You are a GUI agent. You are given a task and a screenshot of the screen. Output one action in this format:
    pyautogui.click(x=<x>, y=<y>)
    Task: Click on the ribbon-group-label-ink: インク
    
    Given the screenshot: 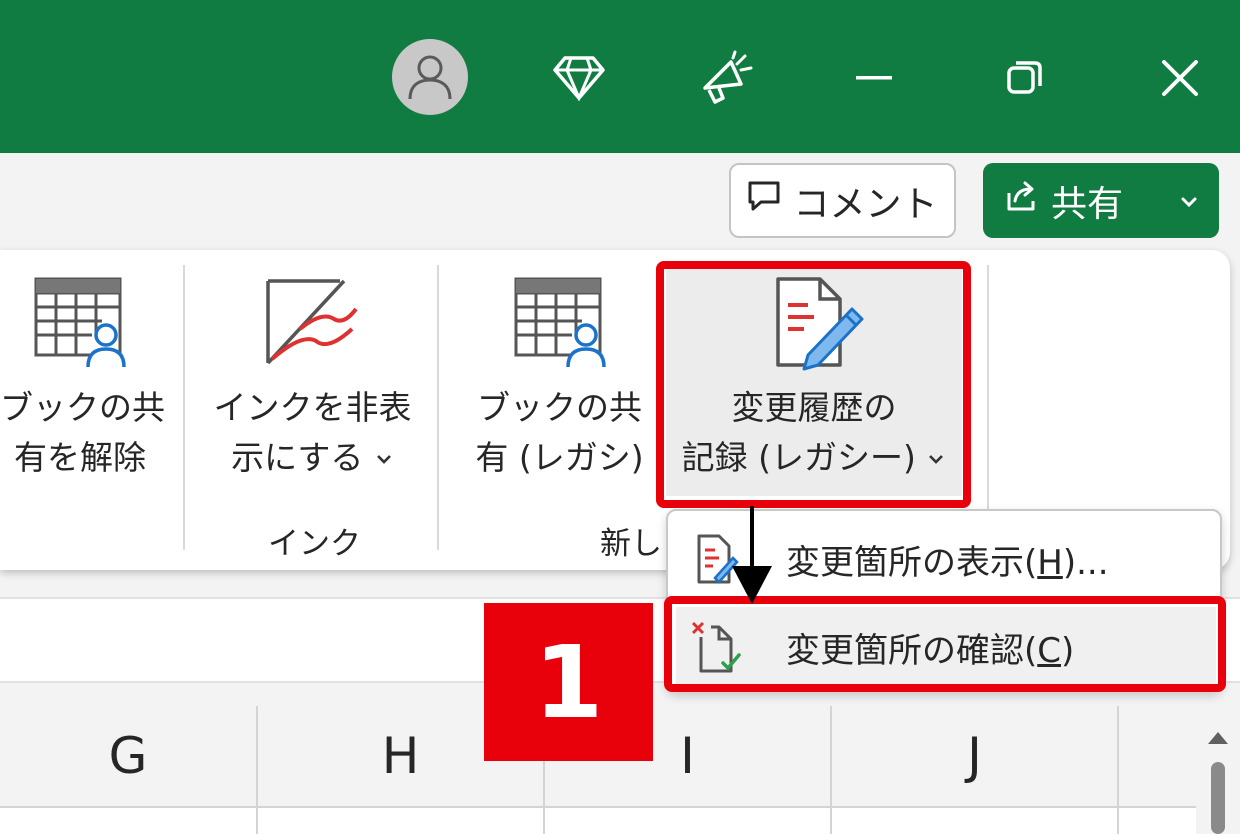 What is the action you would take?
    pyautogui.click(x=314, y=544)
    